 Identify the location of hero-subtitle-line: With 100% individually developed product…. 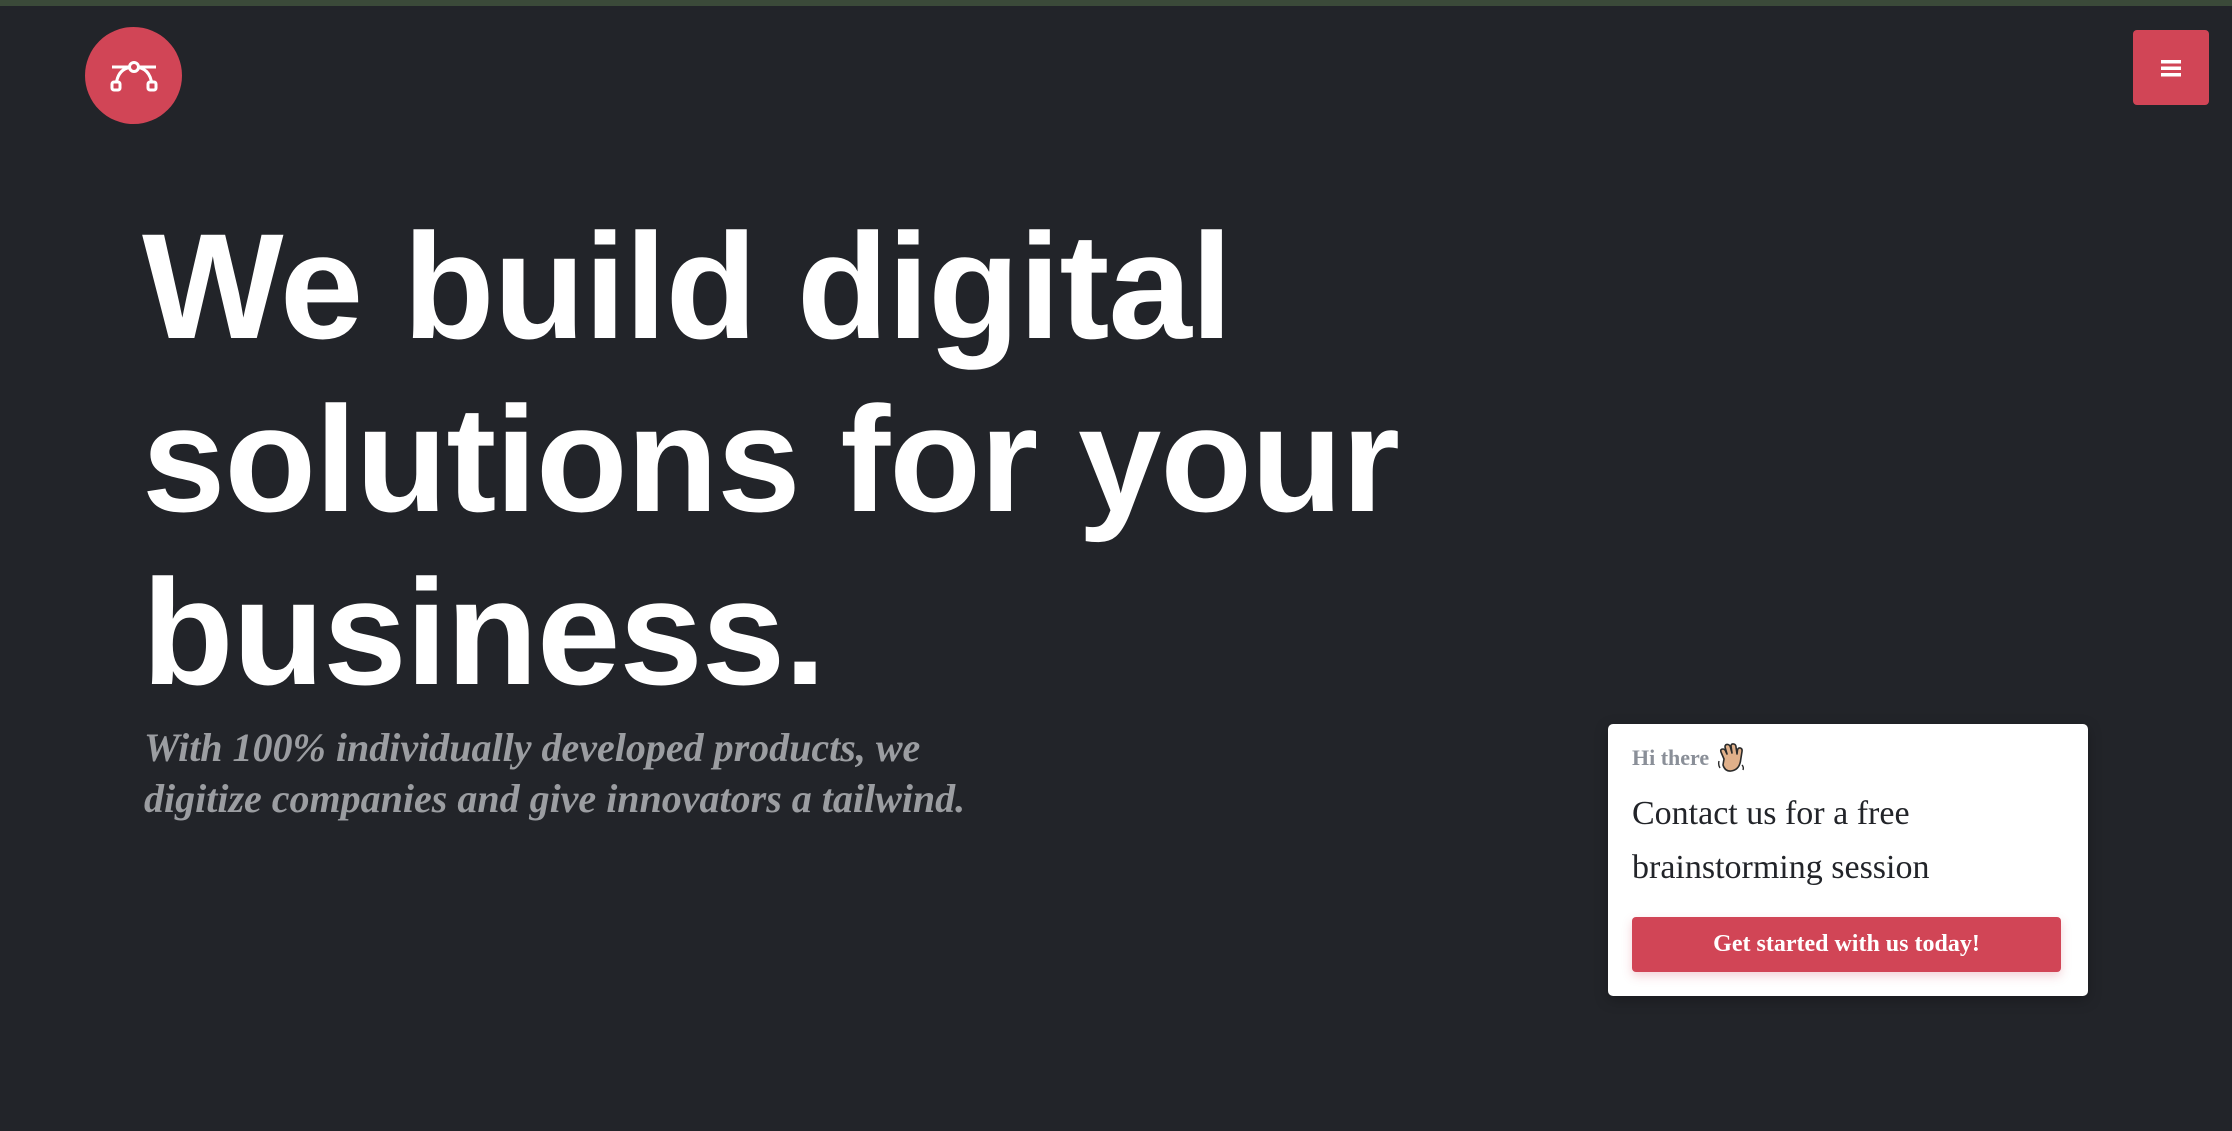
(532, 747).